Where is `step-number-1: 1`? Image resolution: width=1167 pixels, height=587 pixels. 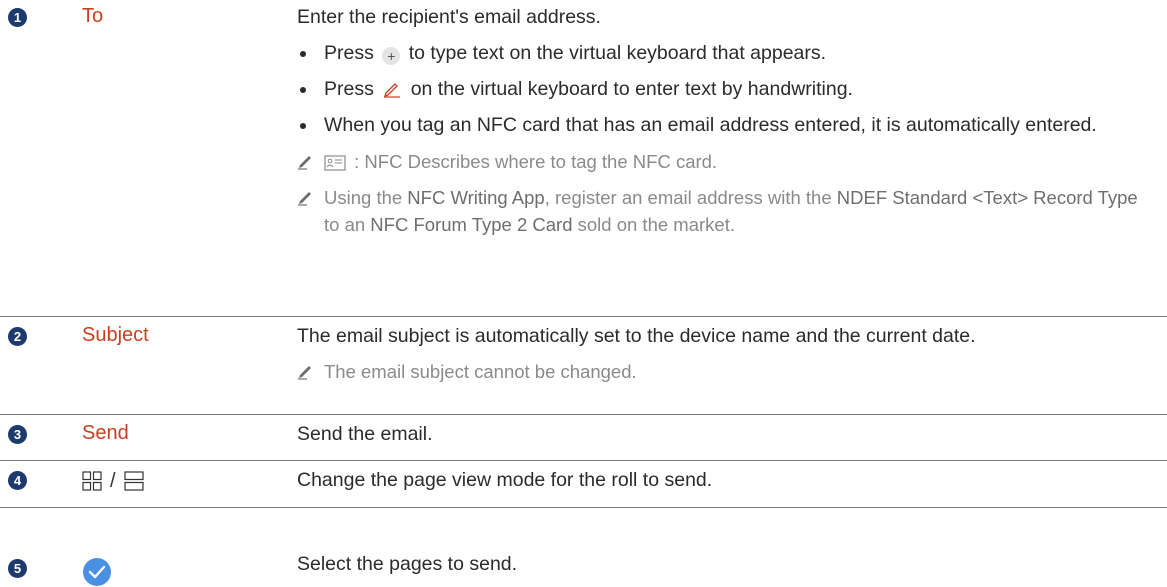
step-number-1: 1 is located at coordinates (17, 17).